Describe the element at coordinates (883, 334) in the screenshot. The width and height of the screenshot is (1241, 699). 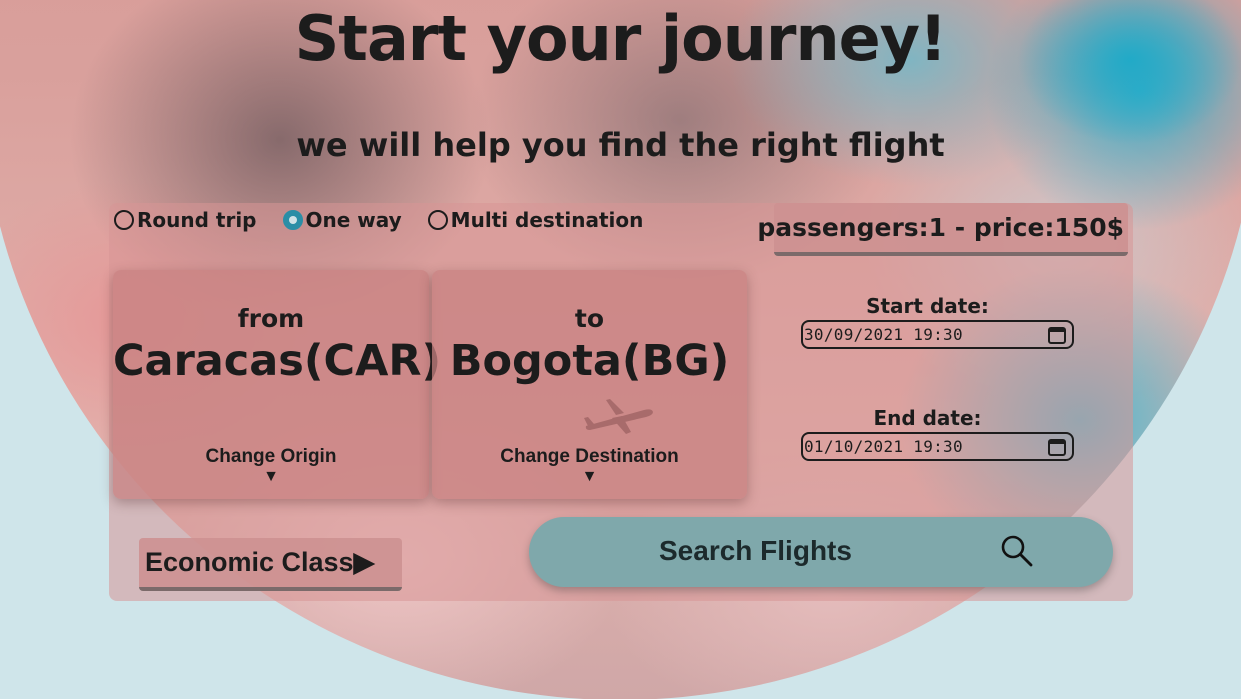
I see `start-date-value: 30/09/2021 19:30` at that location.